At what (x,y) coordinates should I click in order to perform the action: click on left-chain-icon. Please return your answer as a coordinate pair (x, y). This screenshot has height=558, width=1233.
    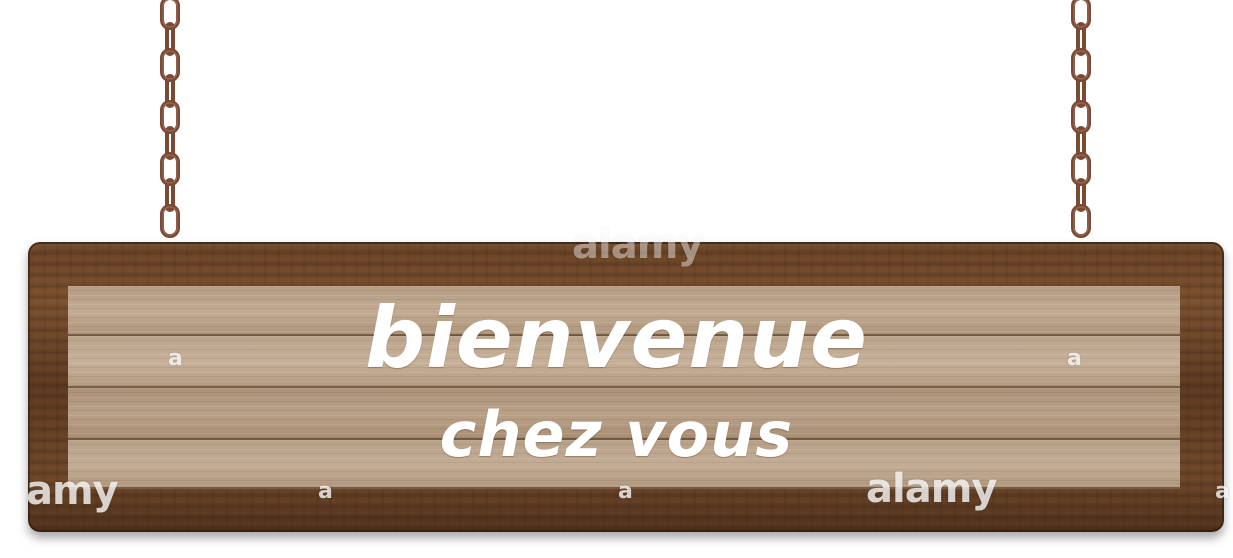
    Looking at the image, I should click on (170, 119).